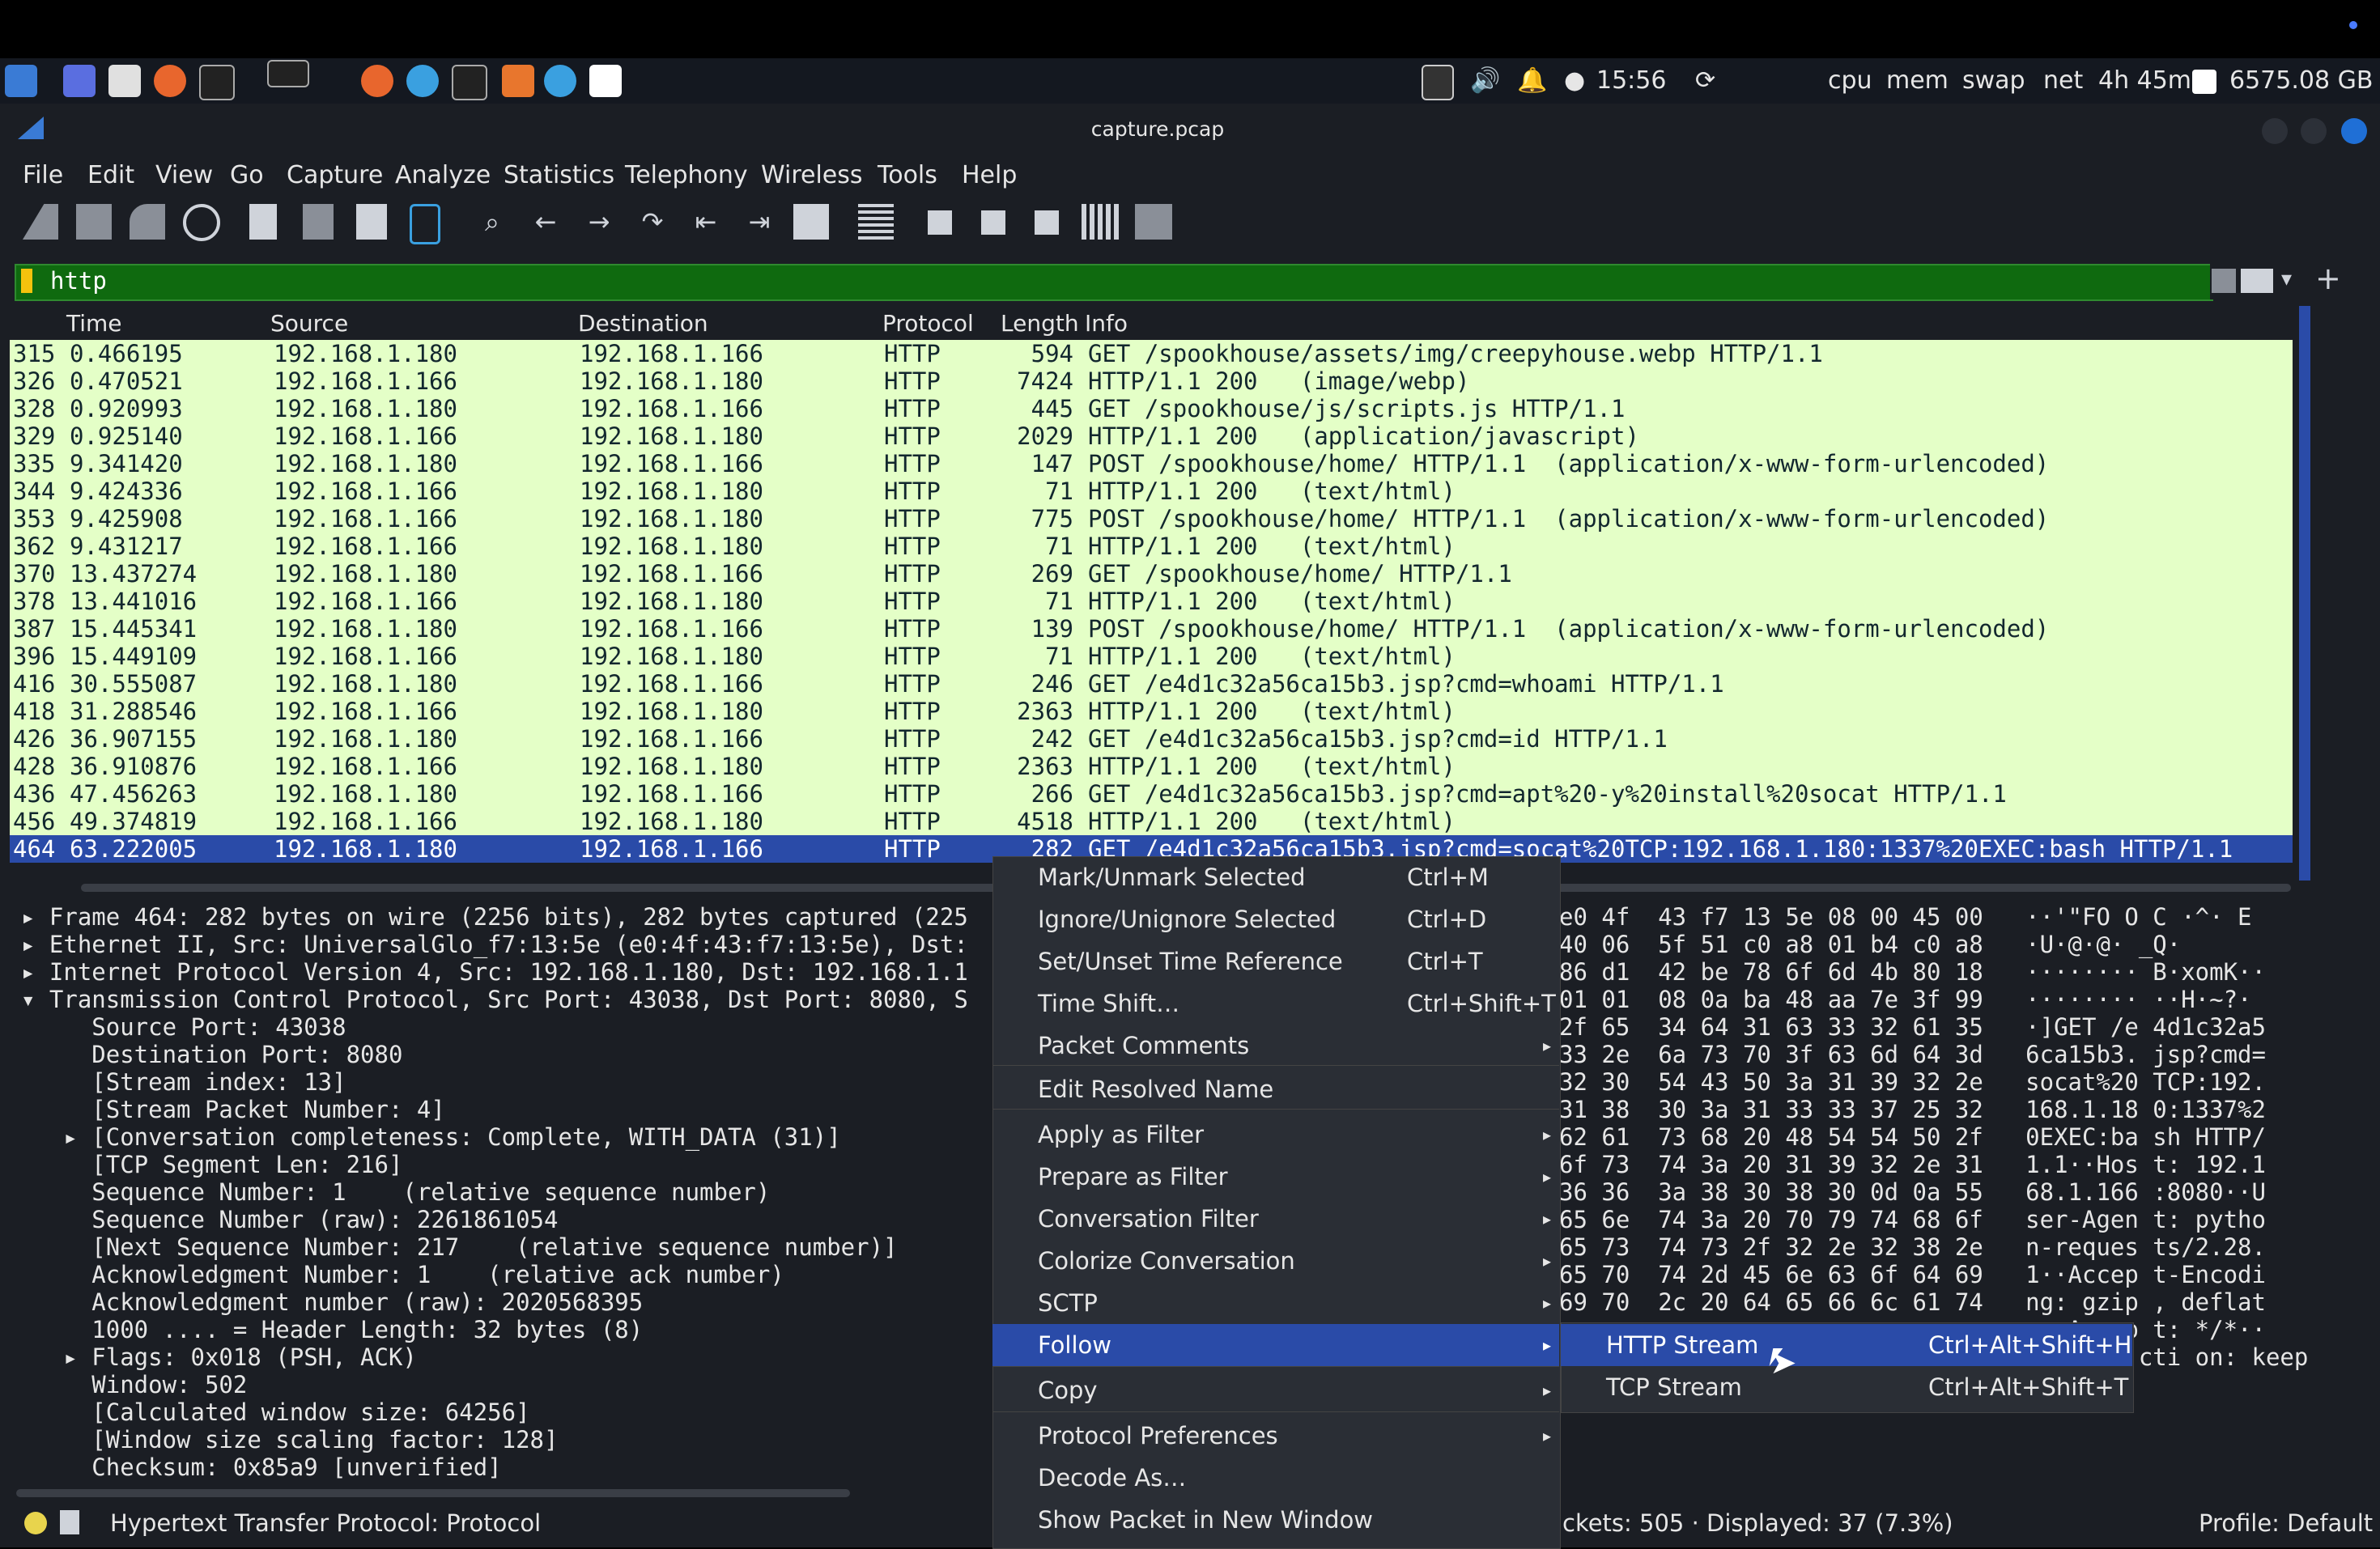  Describe the element at coordinates (371, 222) in the screenshot. I see `close-file-icon` at that location.